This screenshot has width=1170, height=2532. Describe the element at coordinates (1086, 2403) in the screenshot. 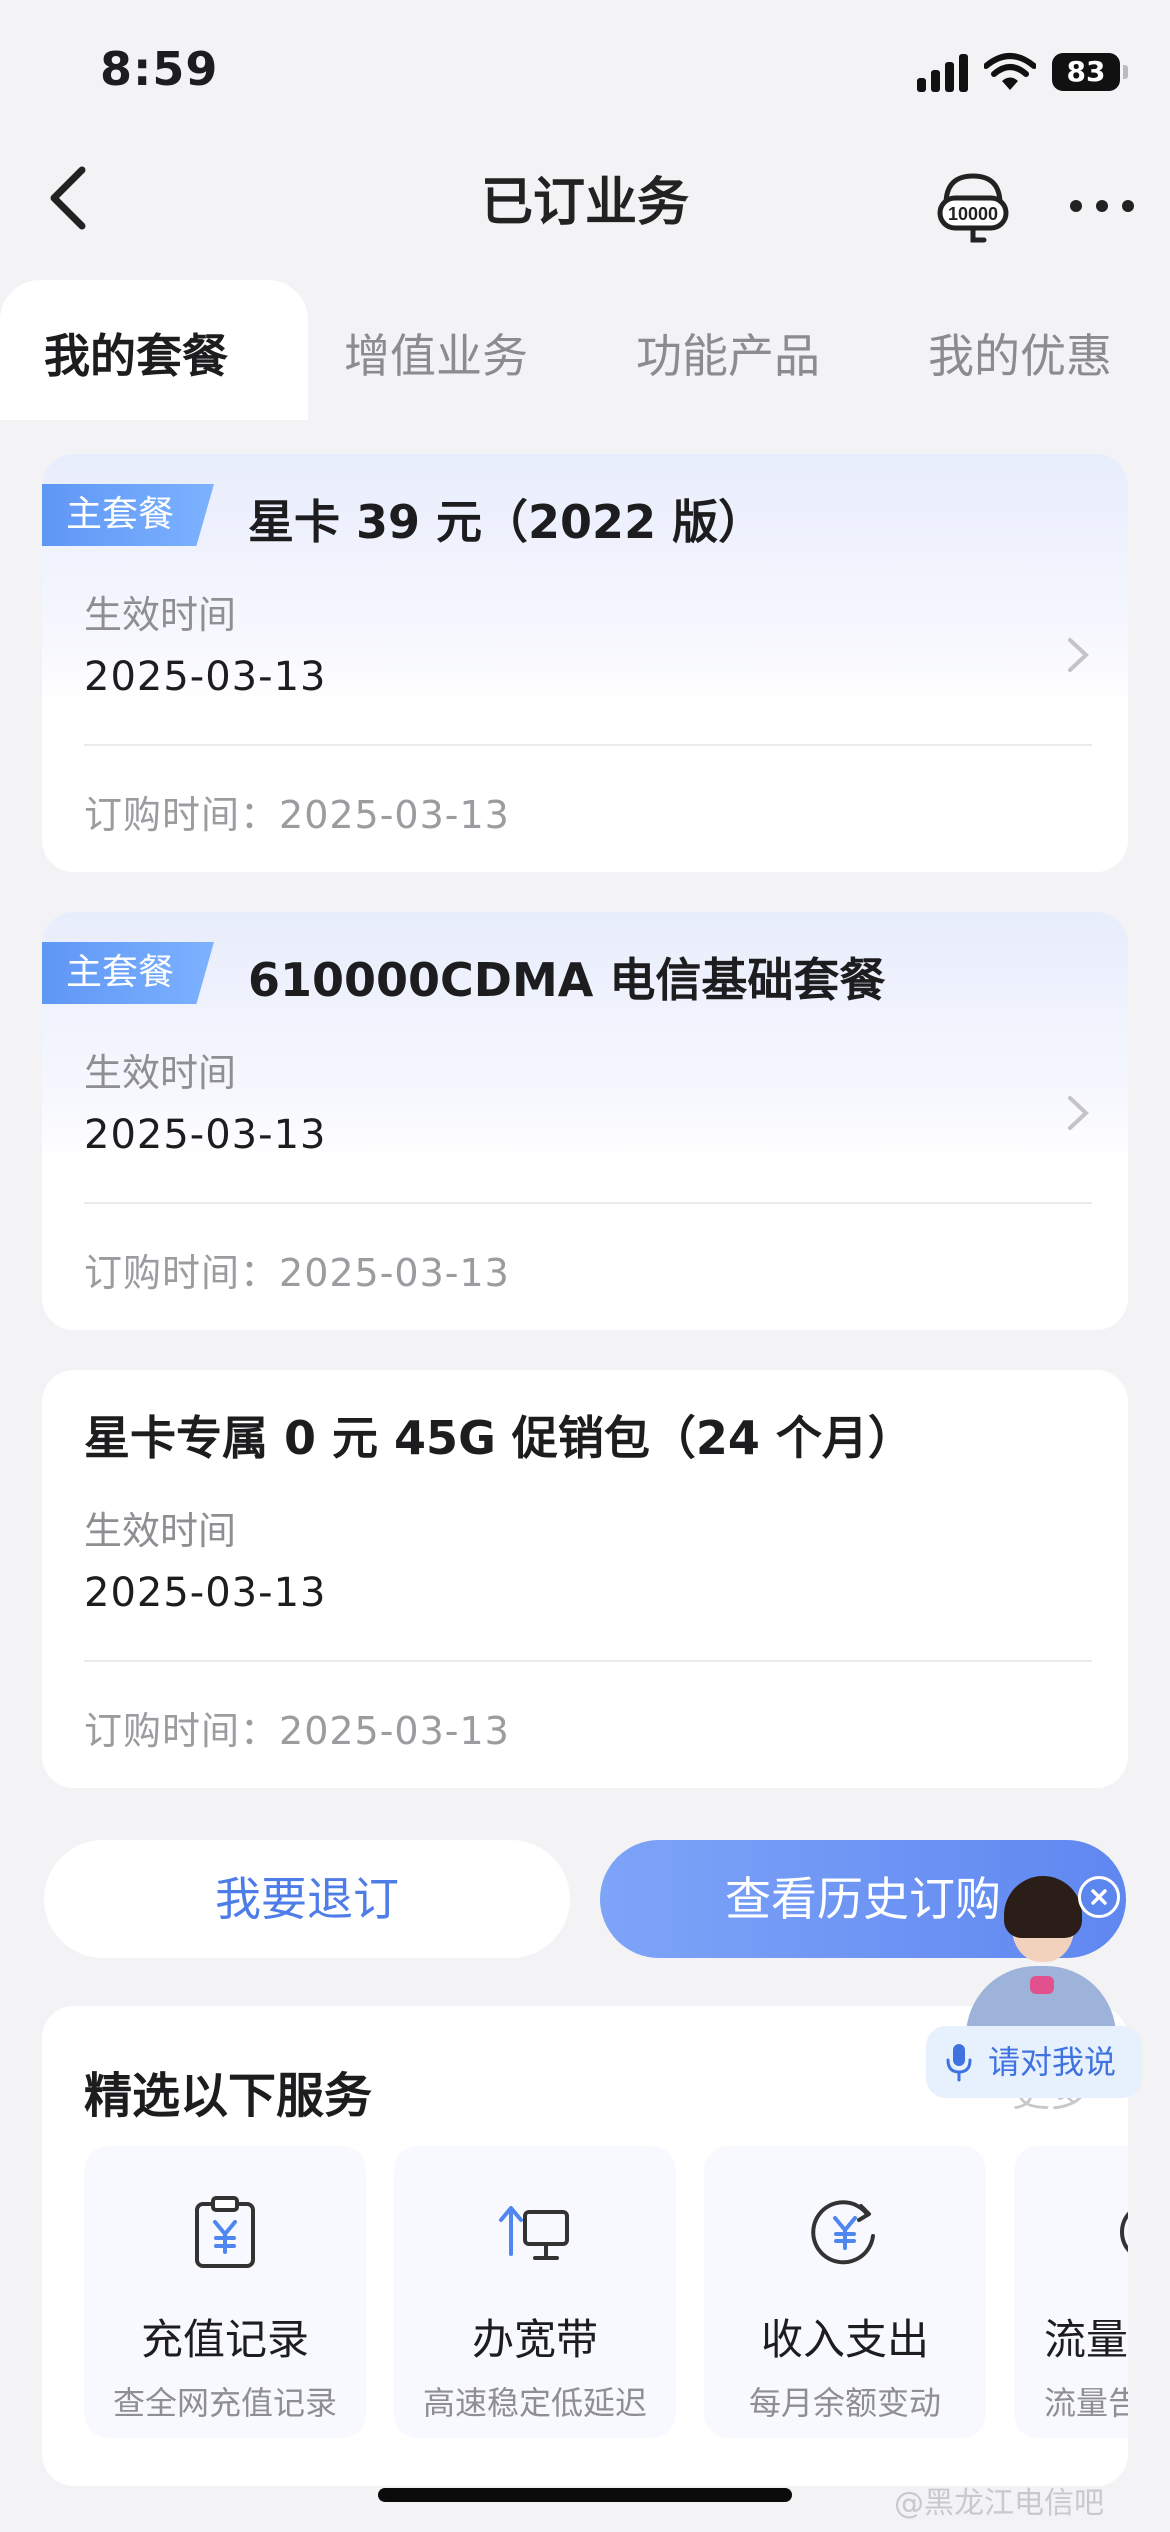

I see `service-desc: 流量告` at that location.